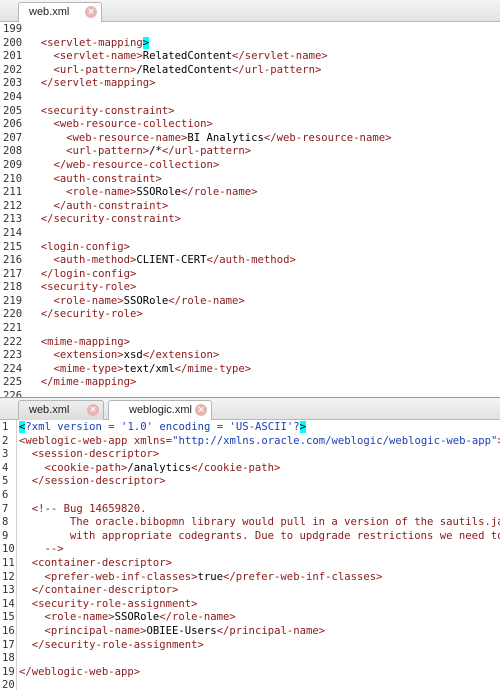 The image size is (500, 690). Describe the element at coordinates (250, 11) in the screenshot. I see `editor-tab-bar: web.xml ×` at that location.